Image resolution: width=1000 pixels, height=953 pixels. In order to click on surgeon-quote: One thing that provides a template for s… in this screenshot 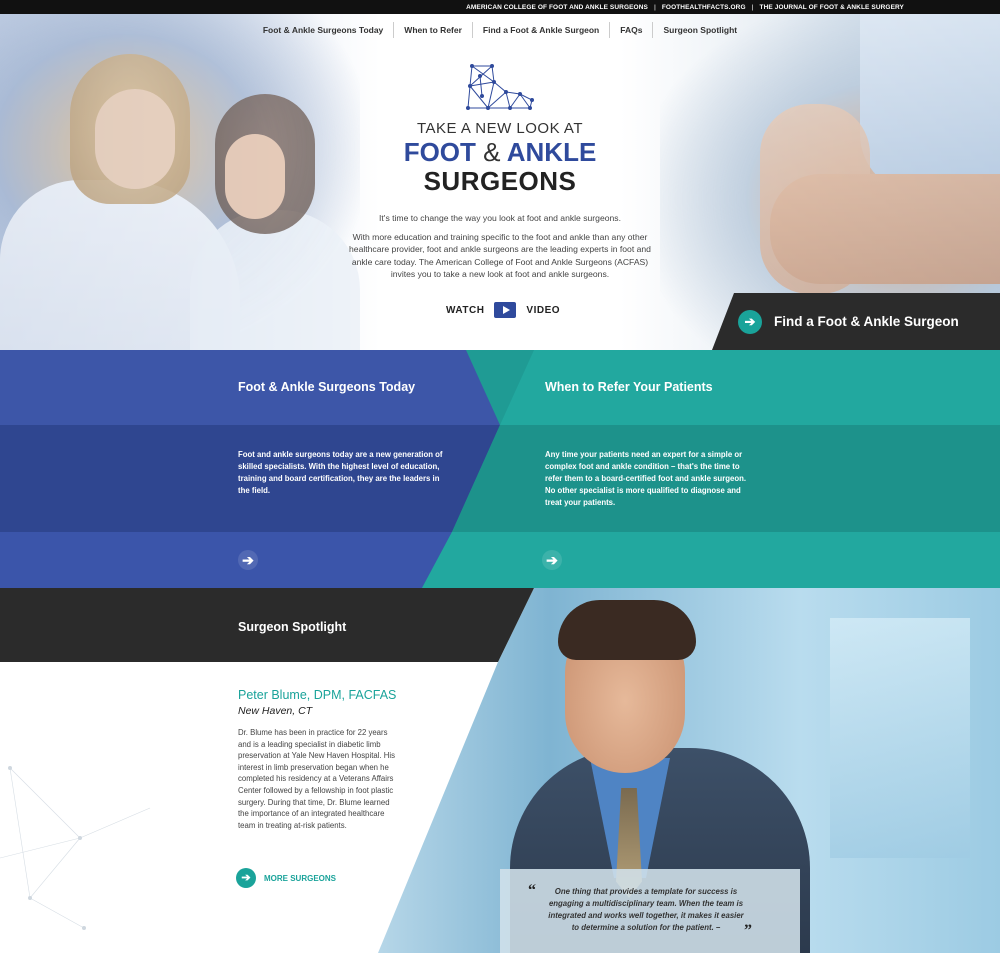, I will do `click(646, 909)`.